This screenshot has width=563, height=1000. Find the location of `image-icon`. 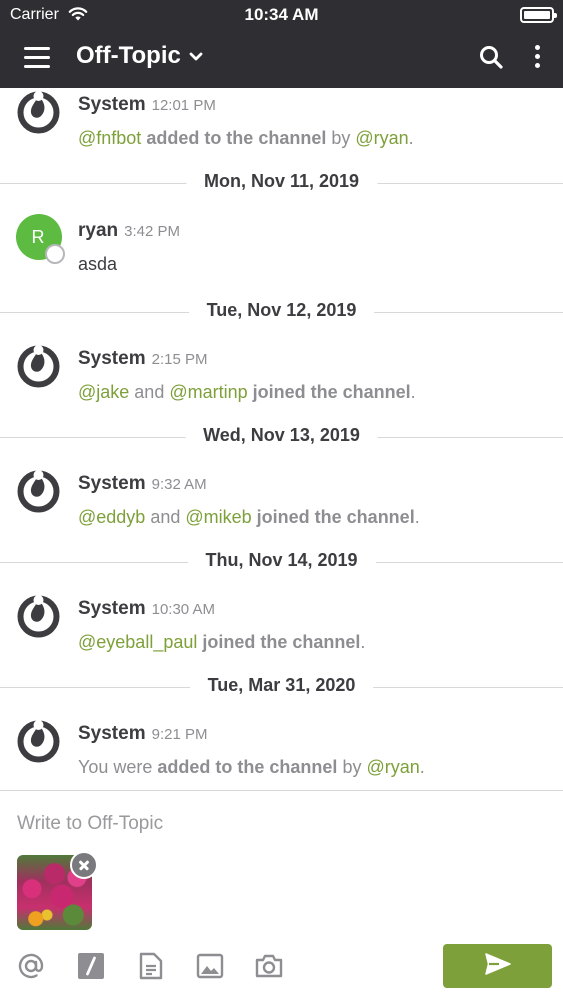

image-icon is located at coordinates (210, 966).